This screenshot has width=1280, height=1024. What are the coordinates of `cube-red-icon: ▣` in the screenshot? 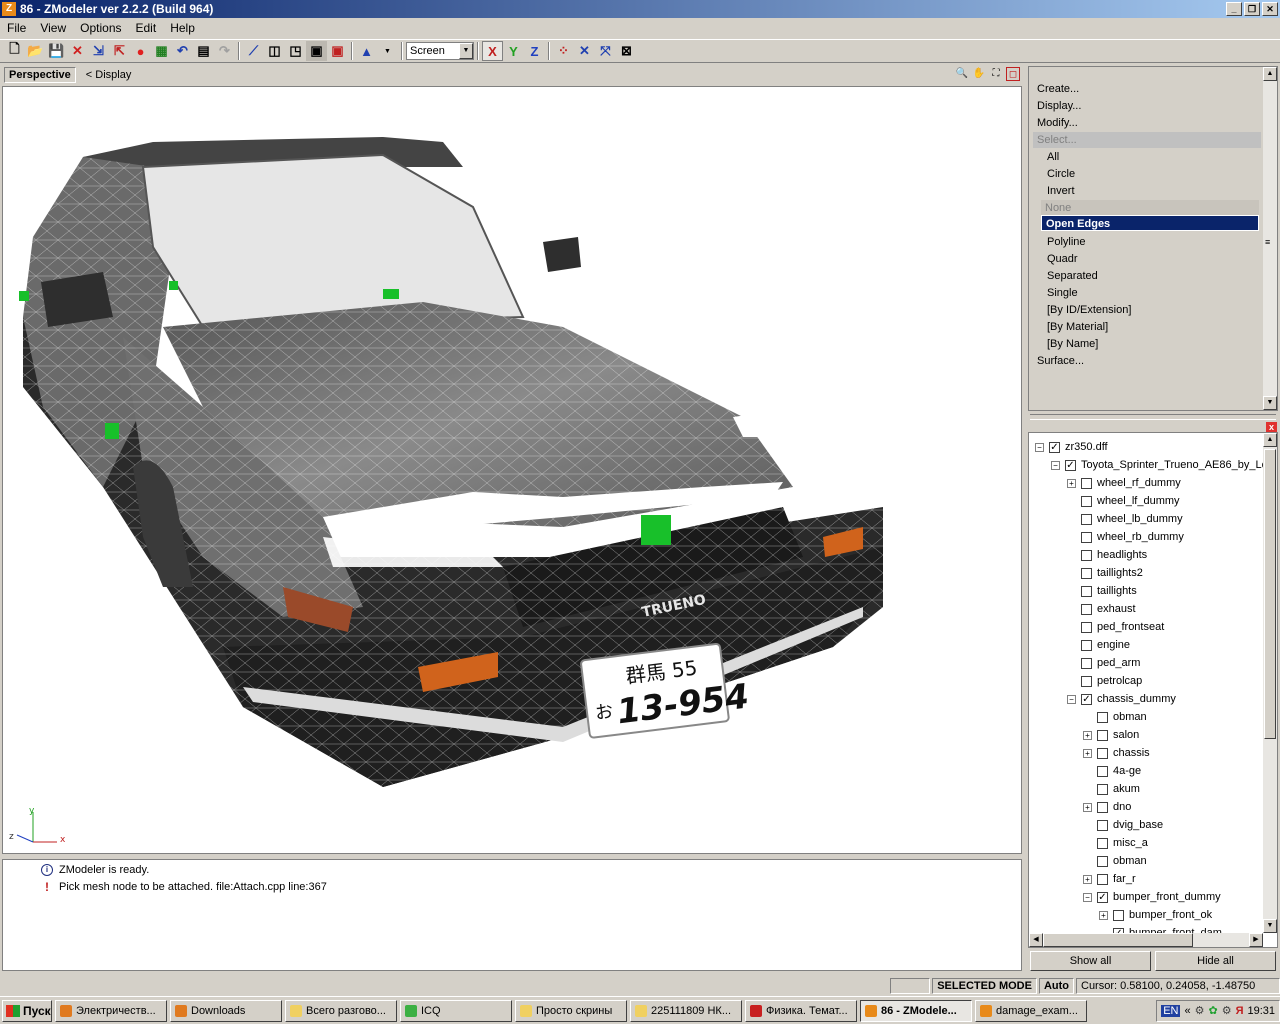 It's located at (337, 51).